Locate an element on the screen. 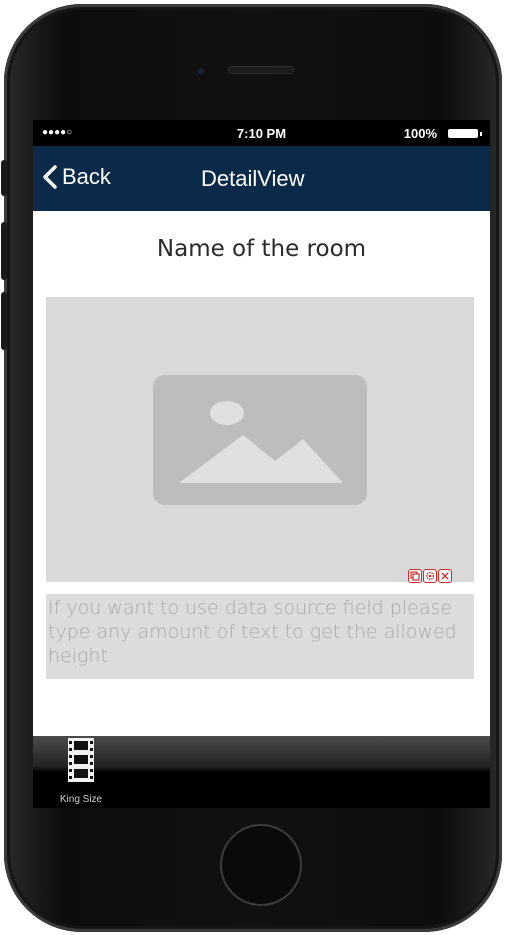  home-button is located at coordinates (261, 865).